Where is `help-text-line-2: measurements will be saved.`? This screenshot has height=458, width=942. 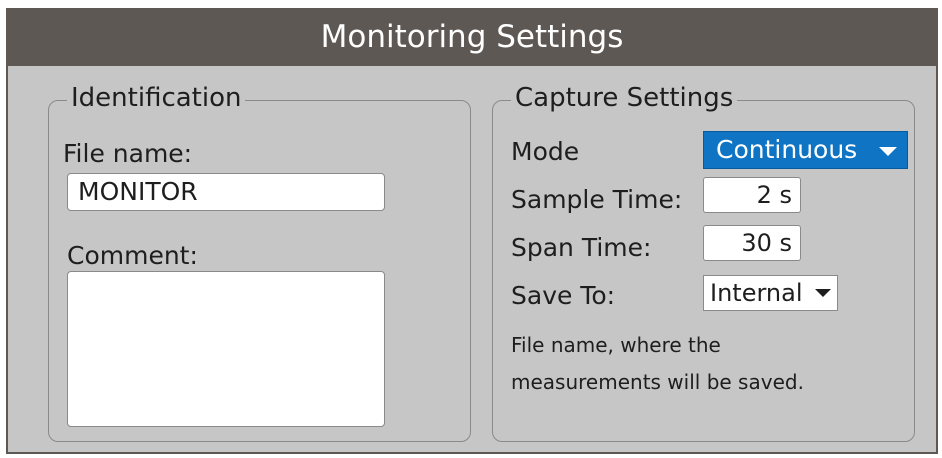 help-text-line-2: measurements will be saved. is located at coordinates (657, 382).